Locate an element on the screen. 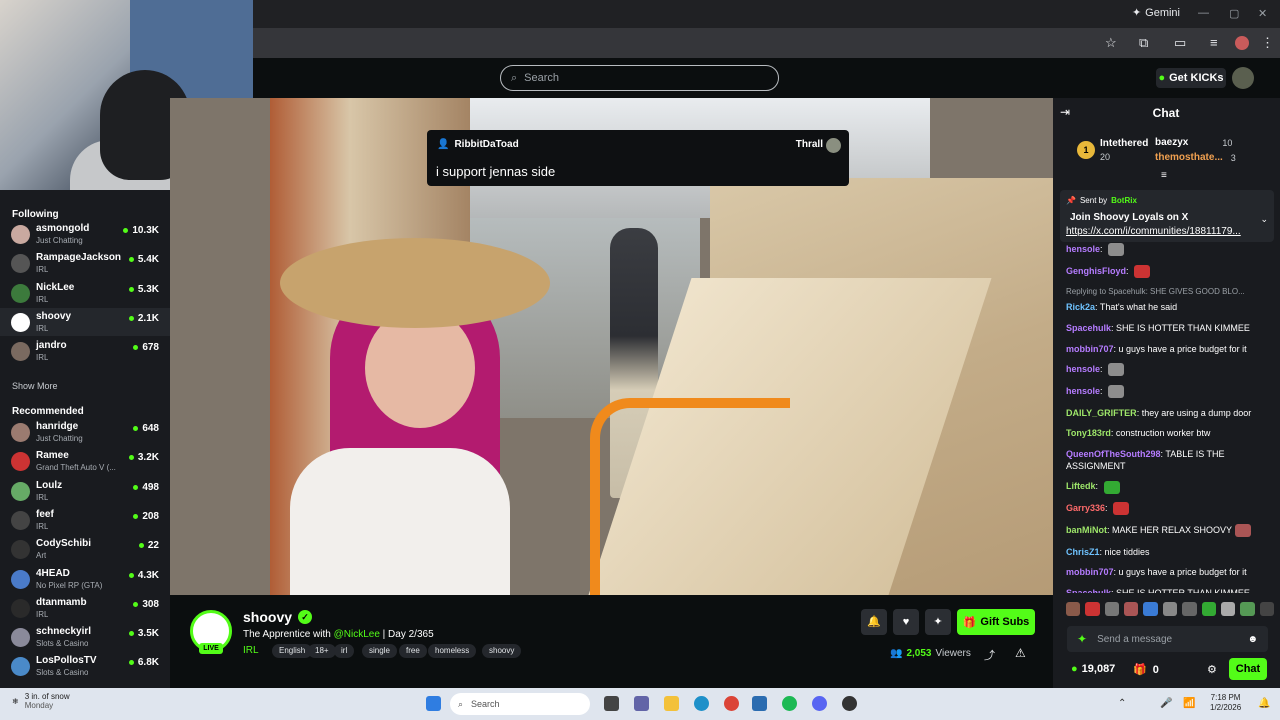 Image resolution: width=1280 pixels, height=720 pixels. follow-heart-icon: ♥ is located at coordinates (906, 622).